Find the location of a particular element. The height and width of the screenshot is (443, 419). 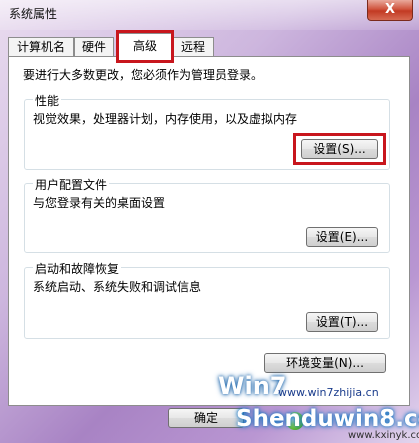

startup-recovery-desc: 系统启动、系统失败和调试信息 is located at coordinates (117, 287).